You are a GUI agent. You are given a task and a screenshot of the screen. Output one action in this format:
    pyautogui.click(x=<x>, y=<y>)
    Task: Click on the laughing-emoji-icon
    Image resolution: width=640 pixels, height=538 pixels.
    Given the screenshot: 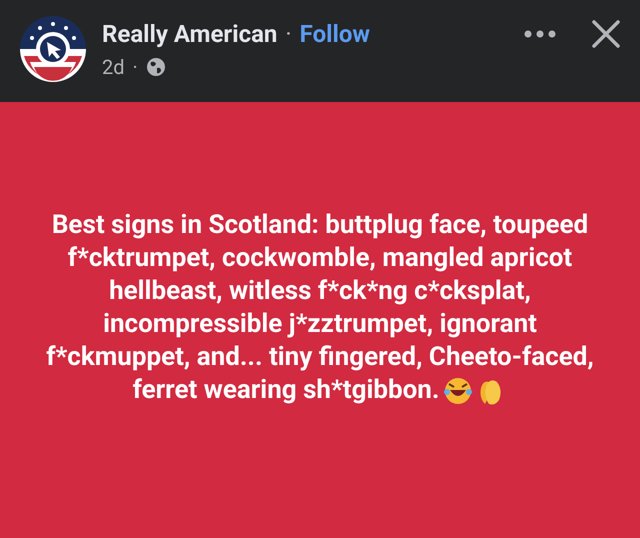 What is the action you would take?
    pyautogui.click(x=458, y=391)
    